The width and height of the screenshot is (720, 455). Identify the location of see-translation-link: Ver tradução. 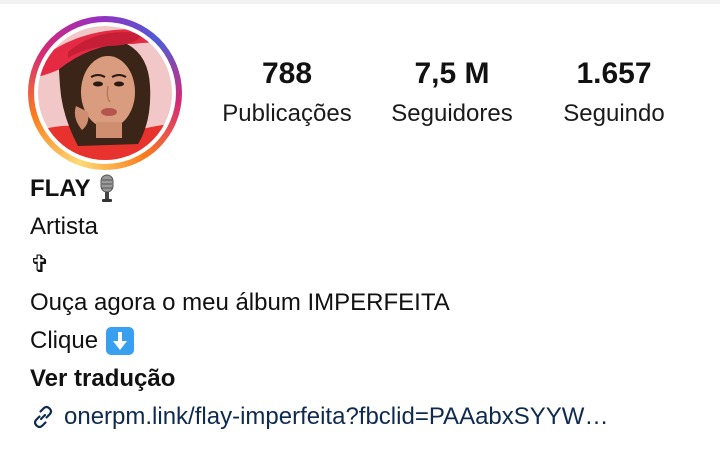
(365, 379).